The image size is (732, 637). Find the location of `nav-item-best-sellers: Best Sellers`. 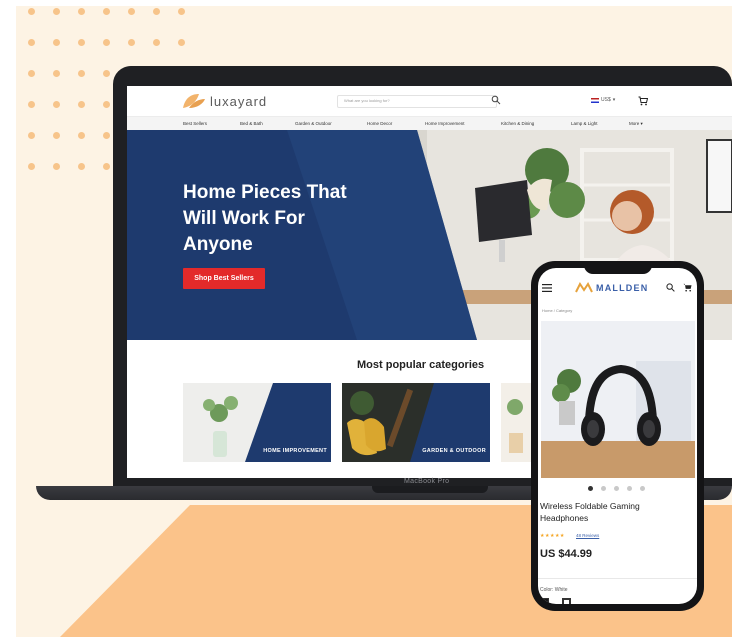

nav-item-best-sellers: Best Sellers is located at coordinates (195, 123).